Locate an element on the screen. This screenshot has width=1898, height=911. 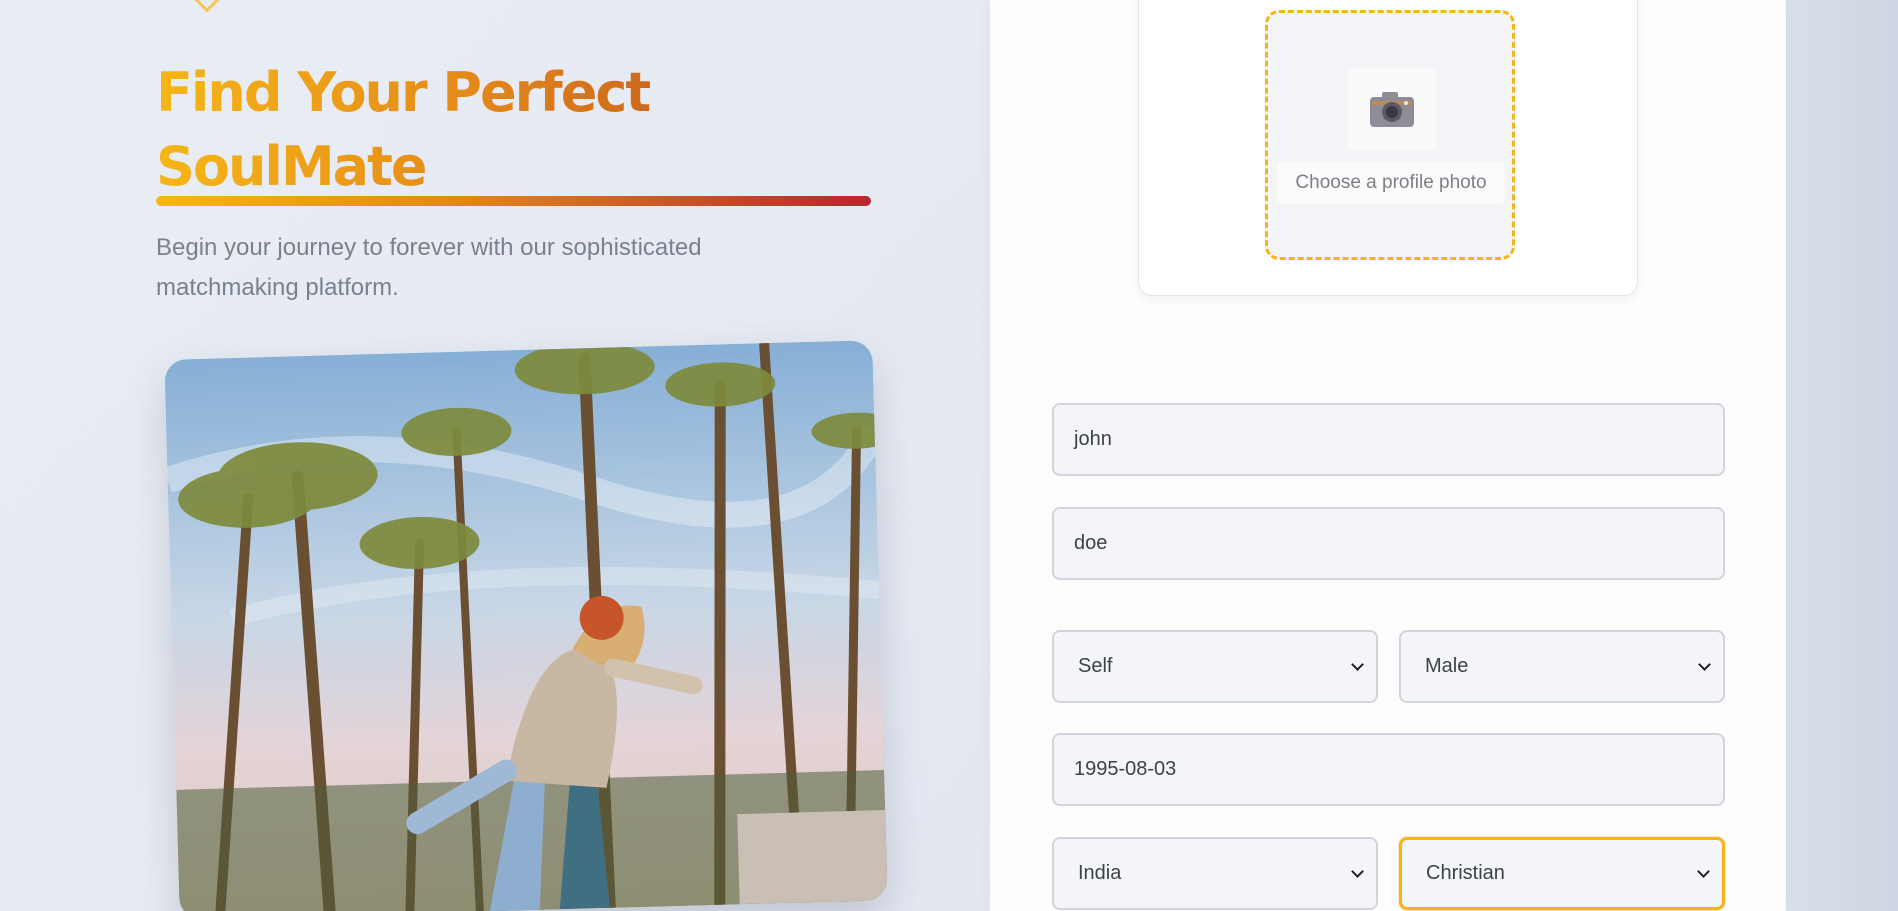
religion-select: Christian is located at coordinates (1562, 873).